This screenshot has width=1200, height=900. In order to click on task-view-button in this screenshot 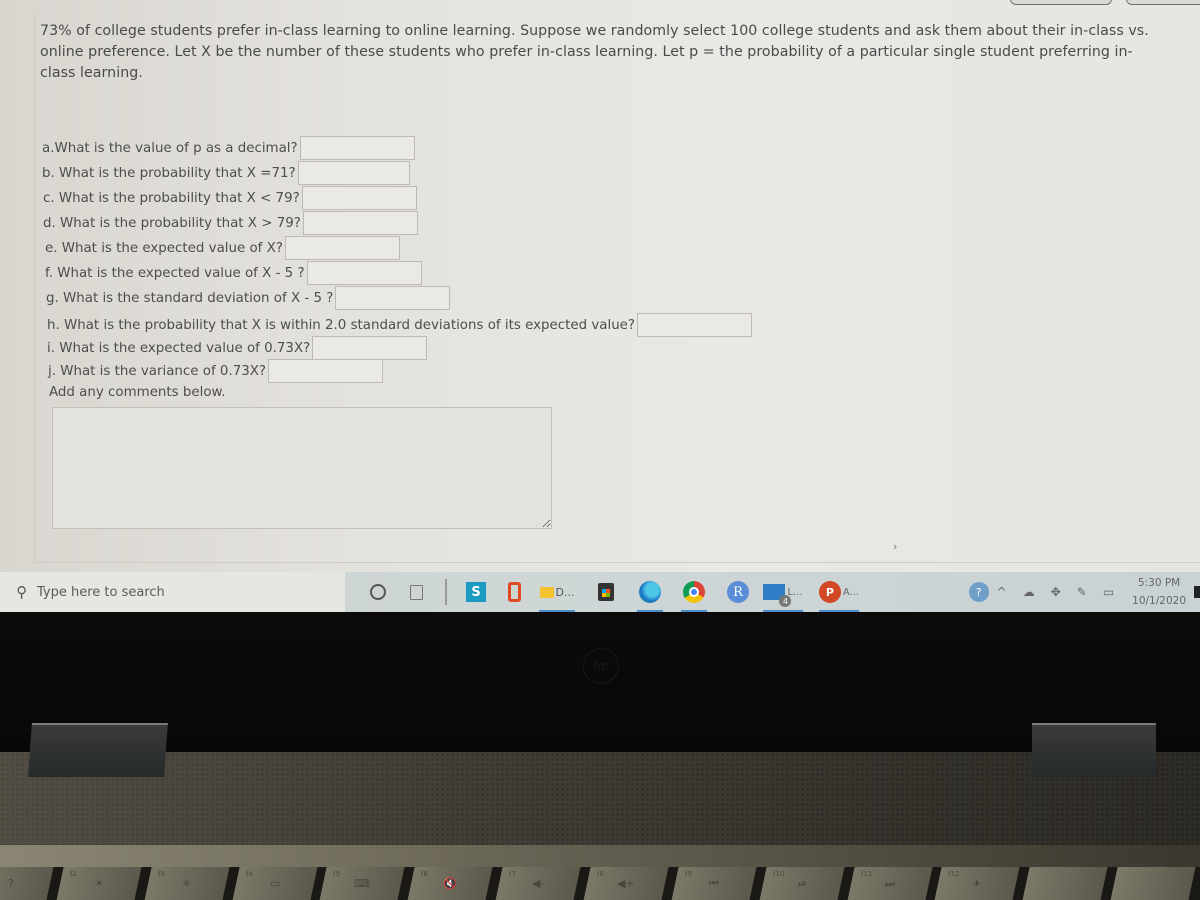, I will do `click(416, 592)`.